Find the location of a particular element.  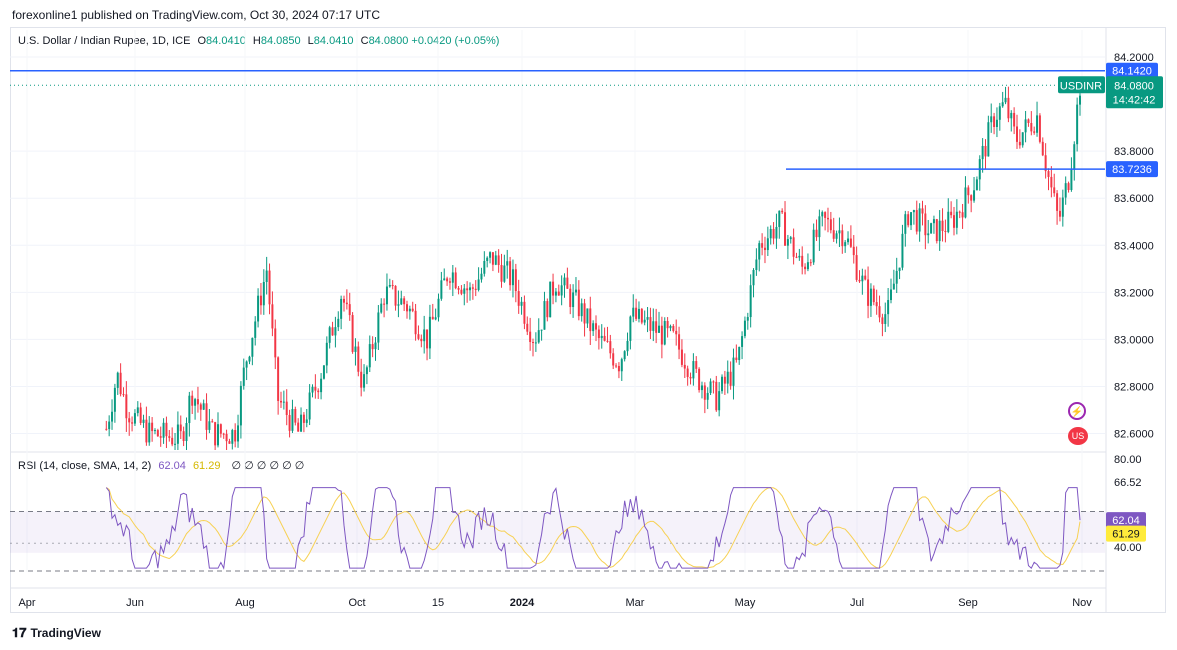

horizontal-line-label: 84.1420 is located at coordinates (1132, 72).